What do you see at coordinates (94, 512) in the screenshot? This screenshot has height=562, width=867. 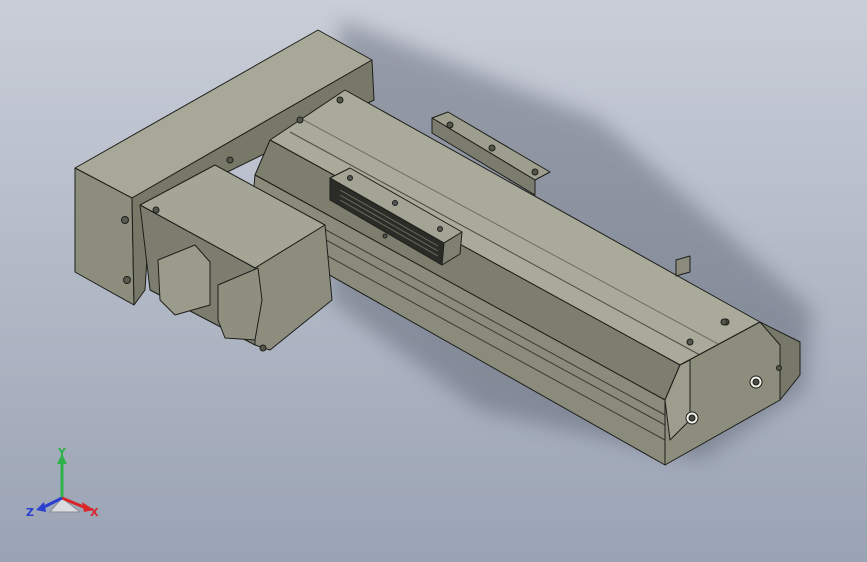 I see `x-axis-label: X` at bounding box center [94, 512].